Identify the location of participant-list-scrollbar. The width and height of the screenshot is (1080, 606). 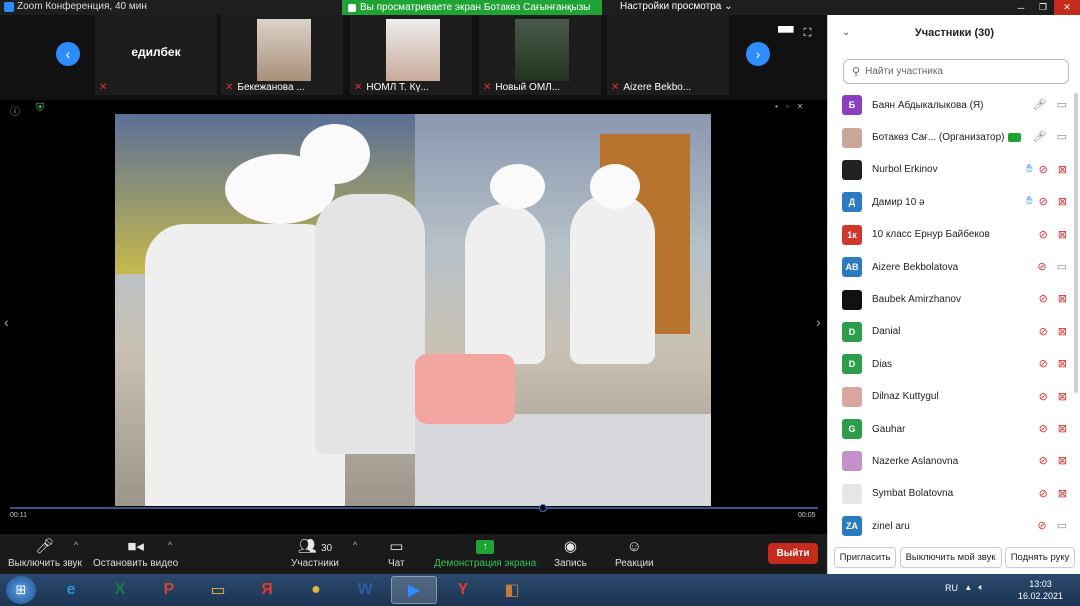
(1076, 243).